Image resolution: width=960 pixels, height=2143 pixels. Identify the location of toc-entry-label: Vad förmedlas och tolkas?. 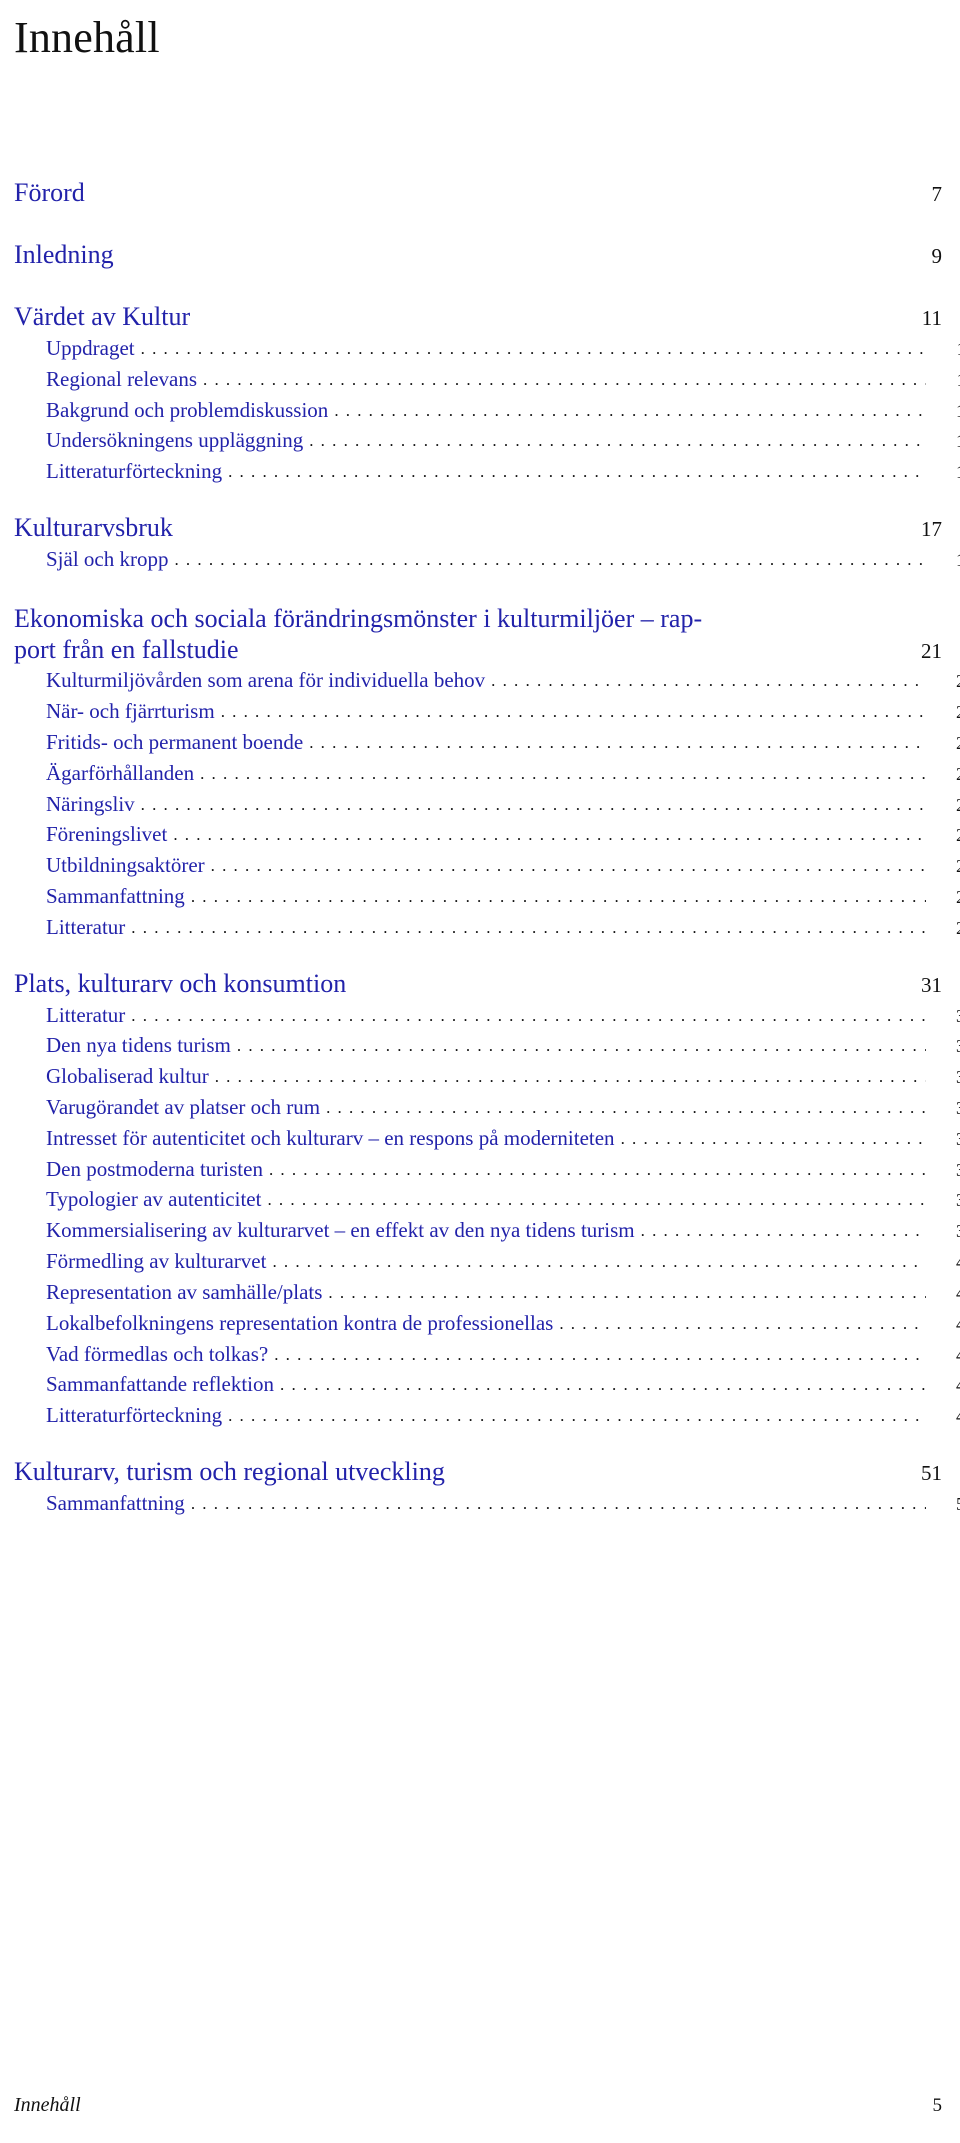
(157, 1353).